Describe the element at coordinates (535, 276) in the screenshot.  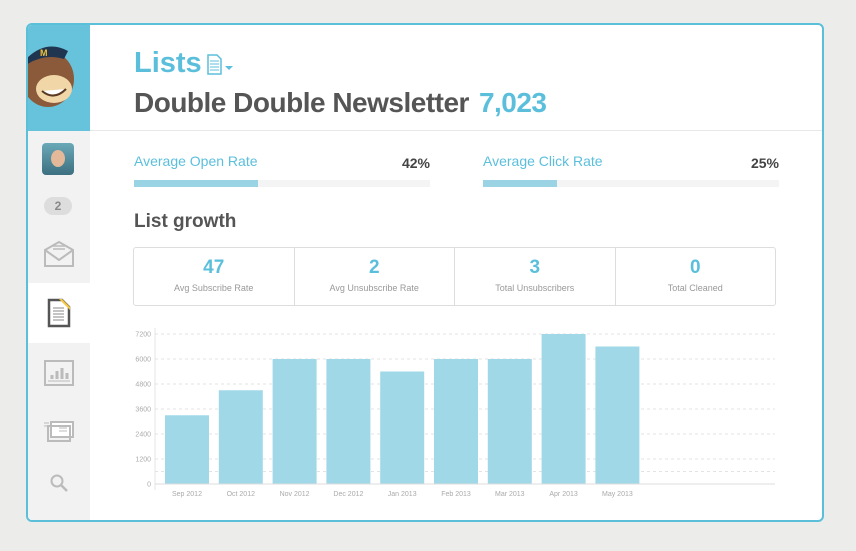
I see `stat-total-unsubscribers: 3 Total Unsubscribers` at that location.